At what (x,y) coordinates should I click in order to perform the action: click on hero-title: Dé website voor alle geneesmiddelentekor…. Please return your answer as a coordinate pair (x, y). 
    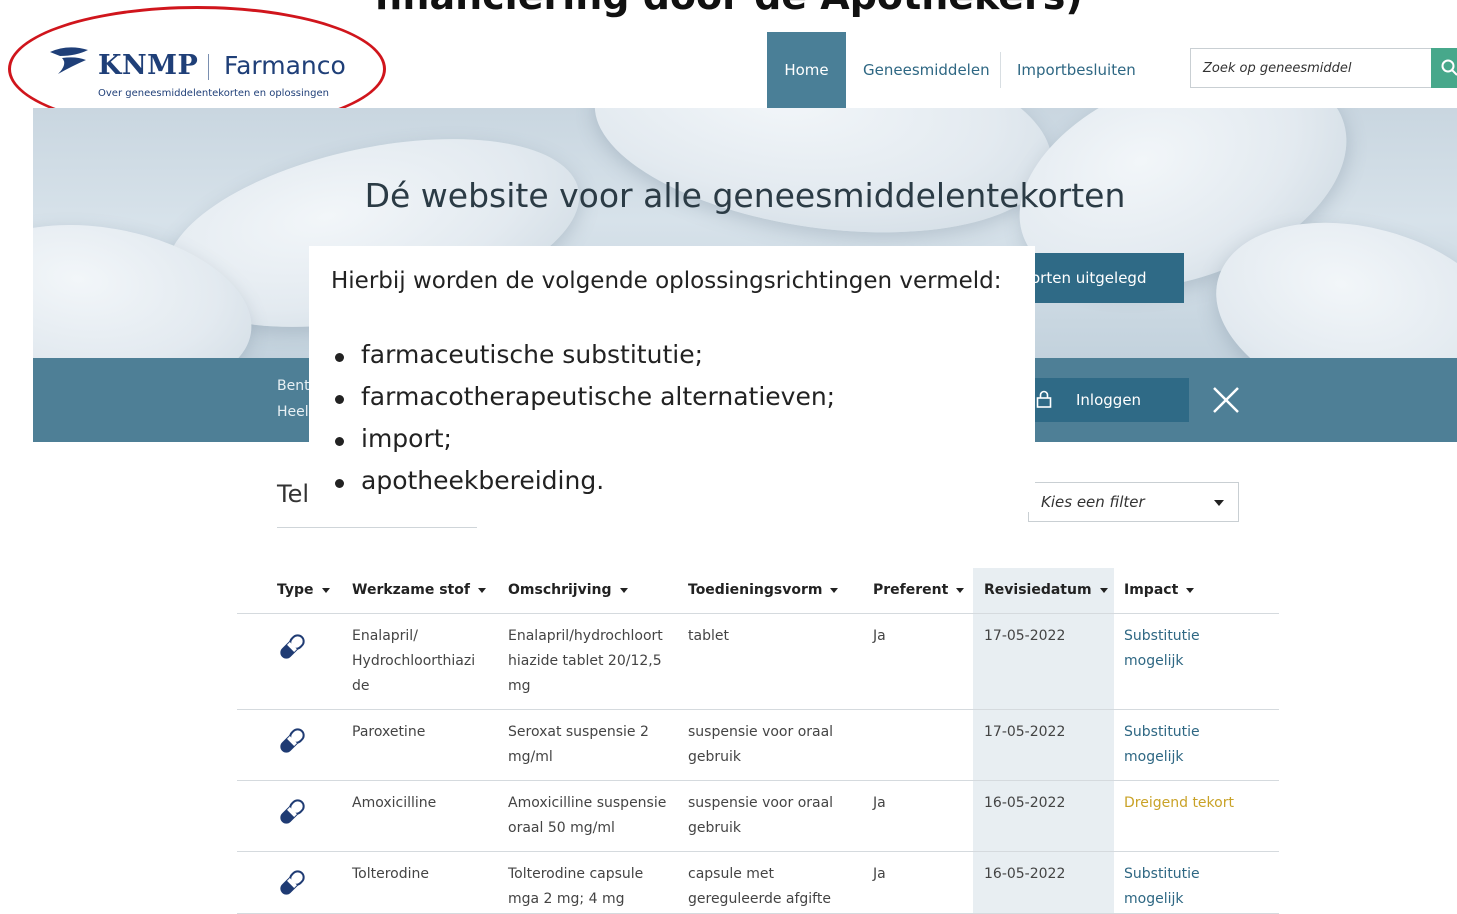
    Looking at the image, I should click on (745, 195).